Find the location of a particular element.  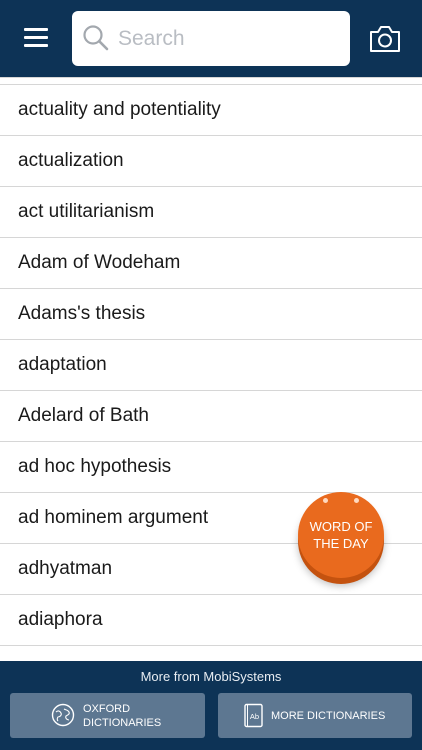

app-header is located at coordinates (211, 38).